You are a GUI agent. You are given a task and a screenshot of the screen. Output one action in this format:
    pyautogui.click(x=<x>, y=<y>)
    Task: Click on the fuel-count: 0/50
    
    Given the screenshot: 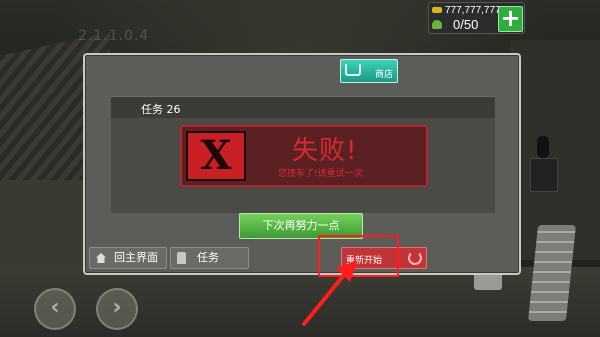 What is the action you would take?
    pyautogui.click(x=466, y=24)
    